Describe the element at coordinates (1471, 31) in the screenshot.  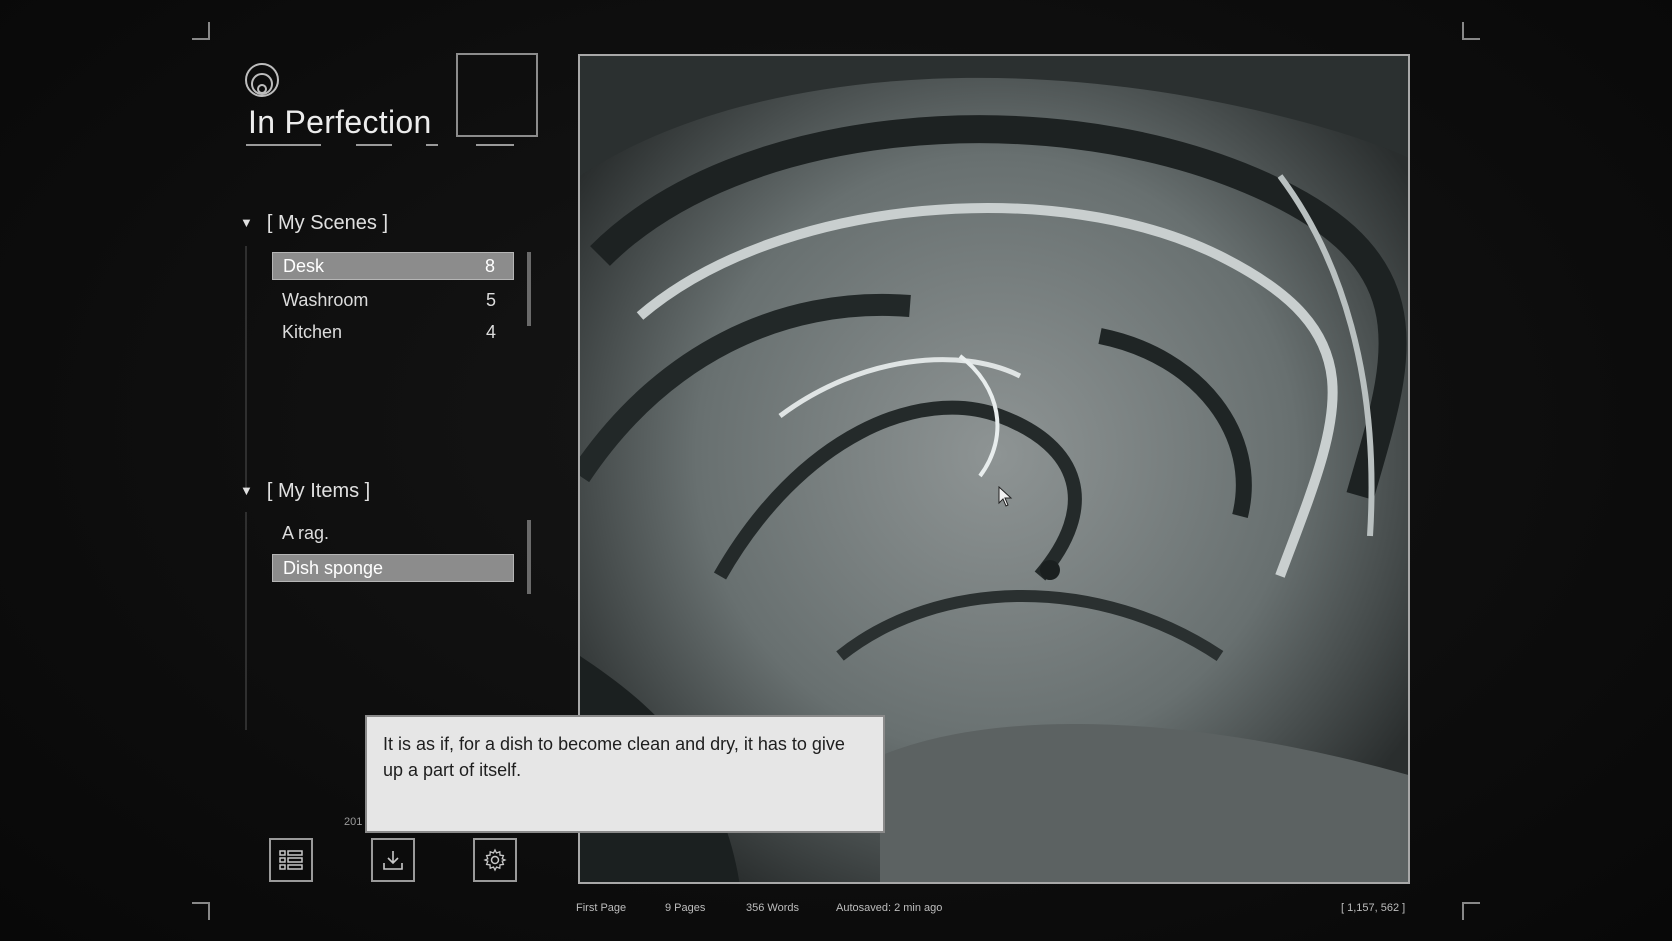
I see `frame-corner-top-right` at that location.